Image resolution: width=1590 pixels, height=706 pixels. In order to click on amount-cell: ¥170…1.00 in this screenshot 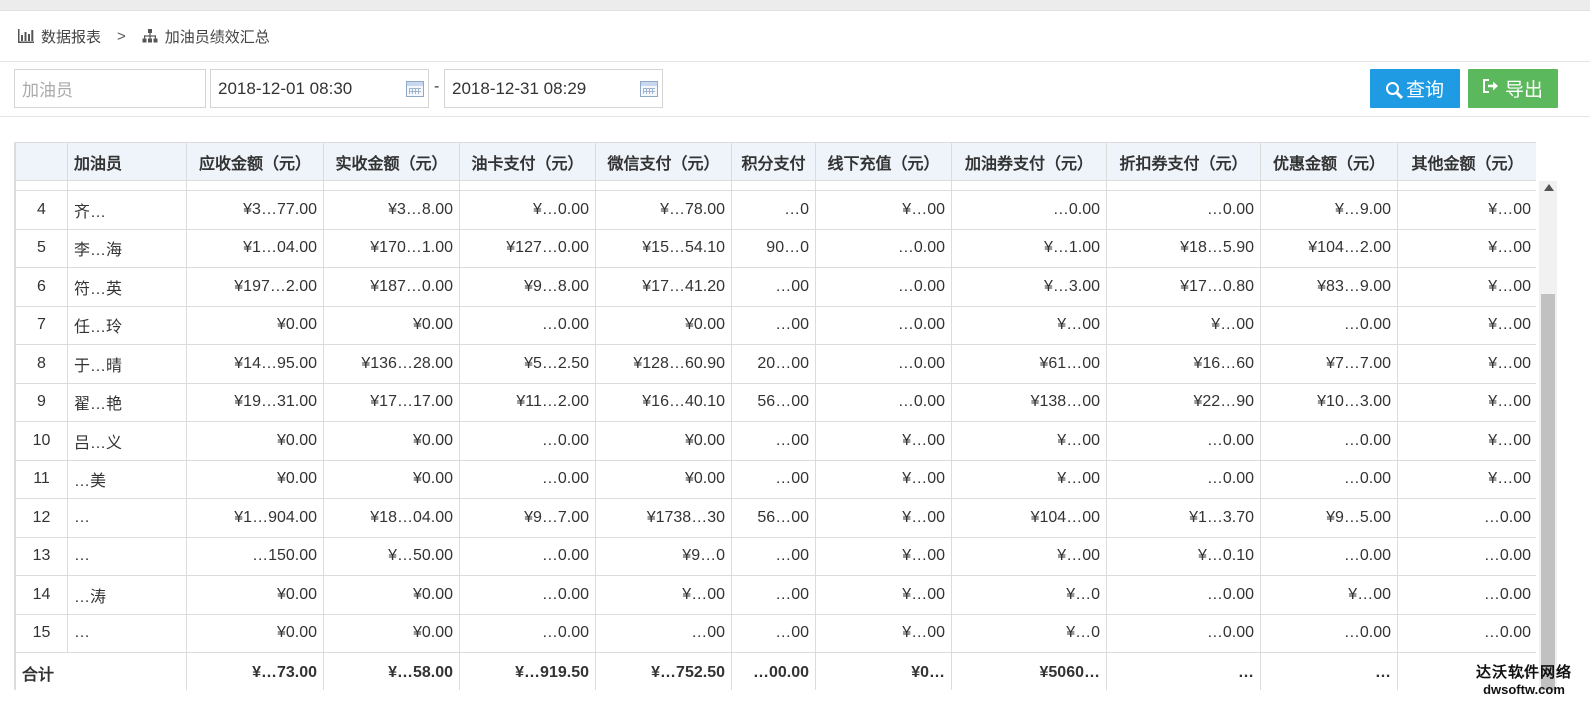, I will do `click(391, 248)`.